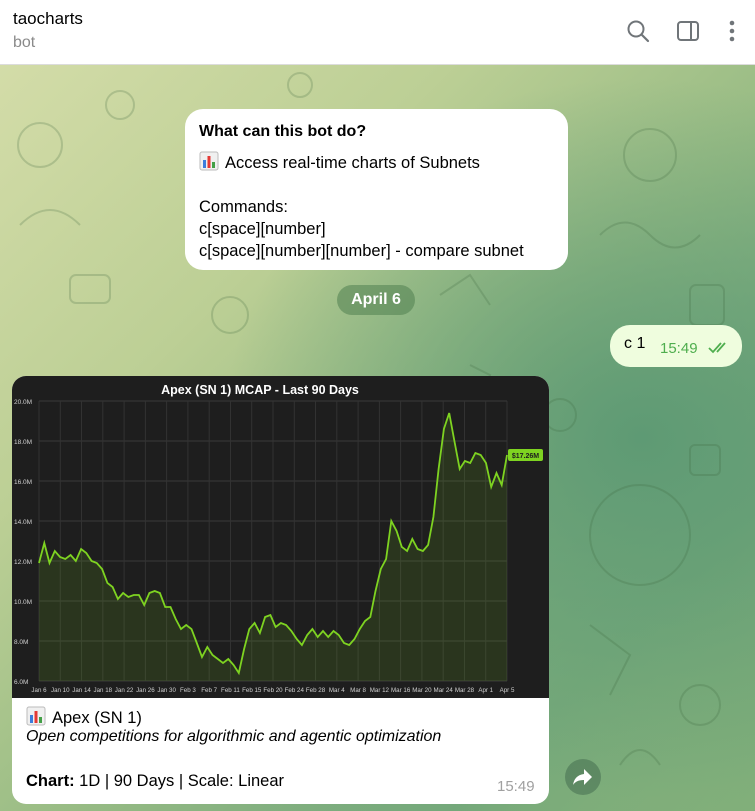  Describe the element at coordinates (24, 42) in the screenshot. I see `chat-subtitle: bot` at that location.